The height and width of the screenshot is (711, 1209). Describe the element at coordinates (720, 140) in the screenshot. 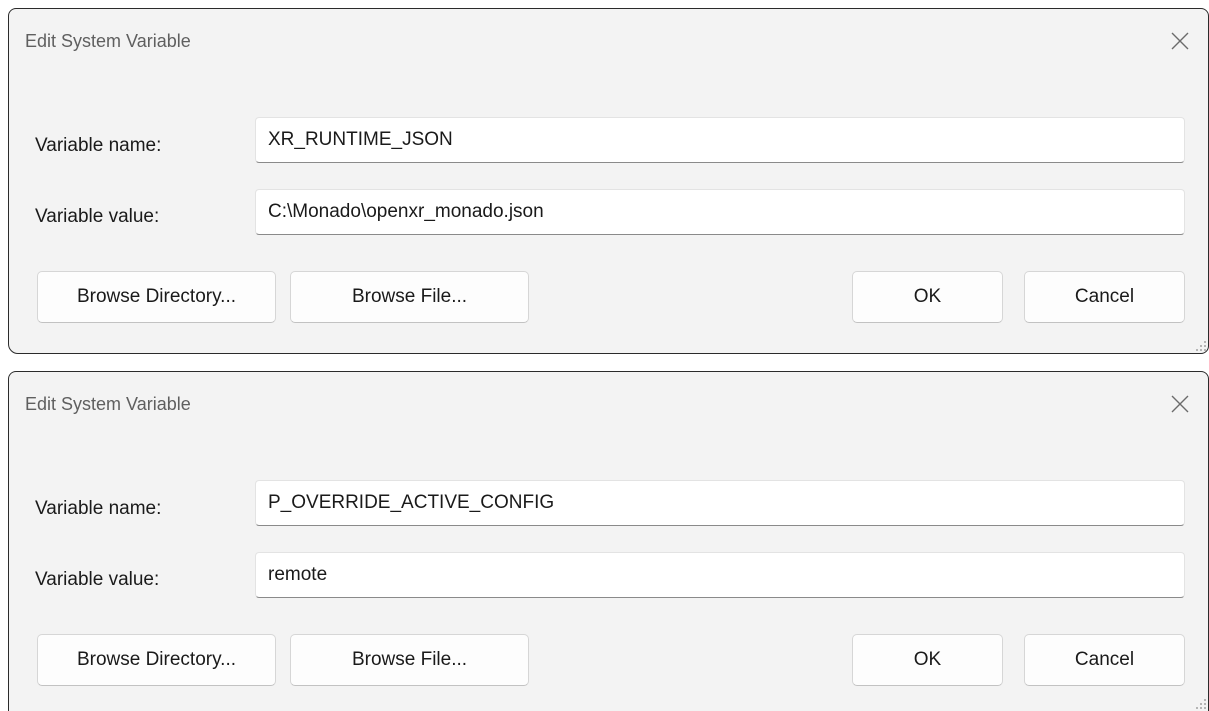

I see `variable-name-input: XR_RUNTIME_JSON` at that location.